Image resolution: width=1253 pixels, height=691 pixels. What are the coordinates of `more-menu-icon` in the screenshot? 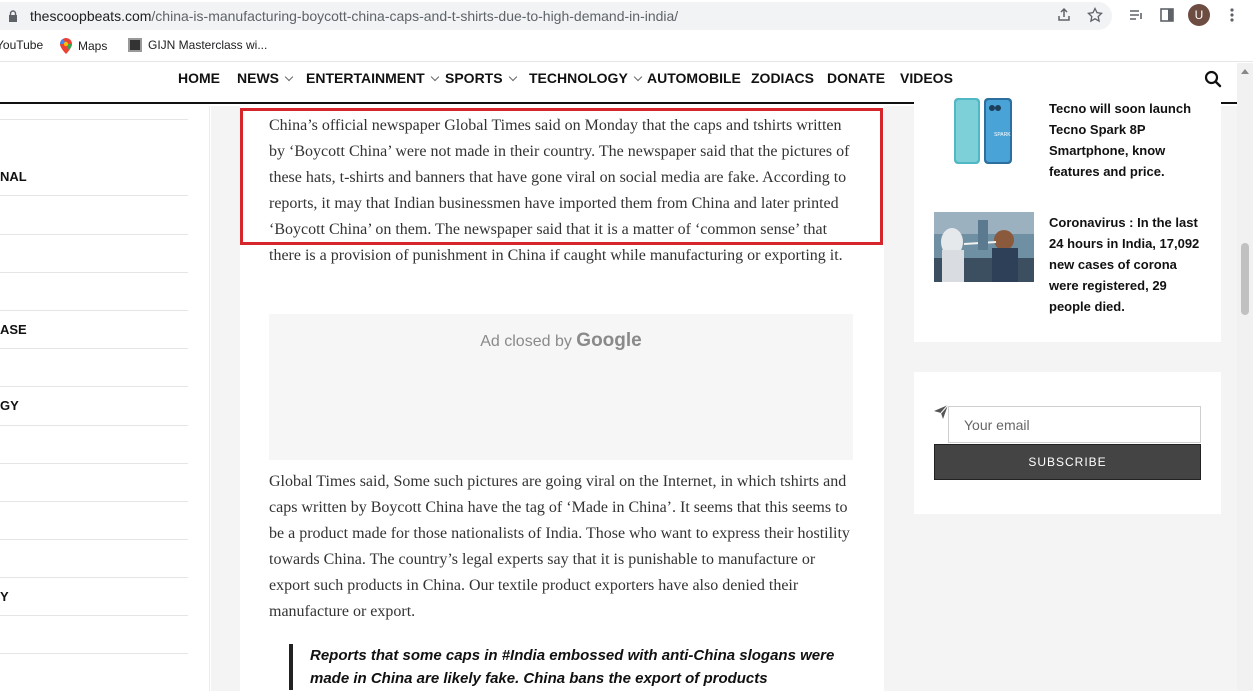 It's located at (1232, 15).